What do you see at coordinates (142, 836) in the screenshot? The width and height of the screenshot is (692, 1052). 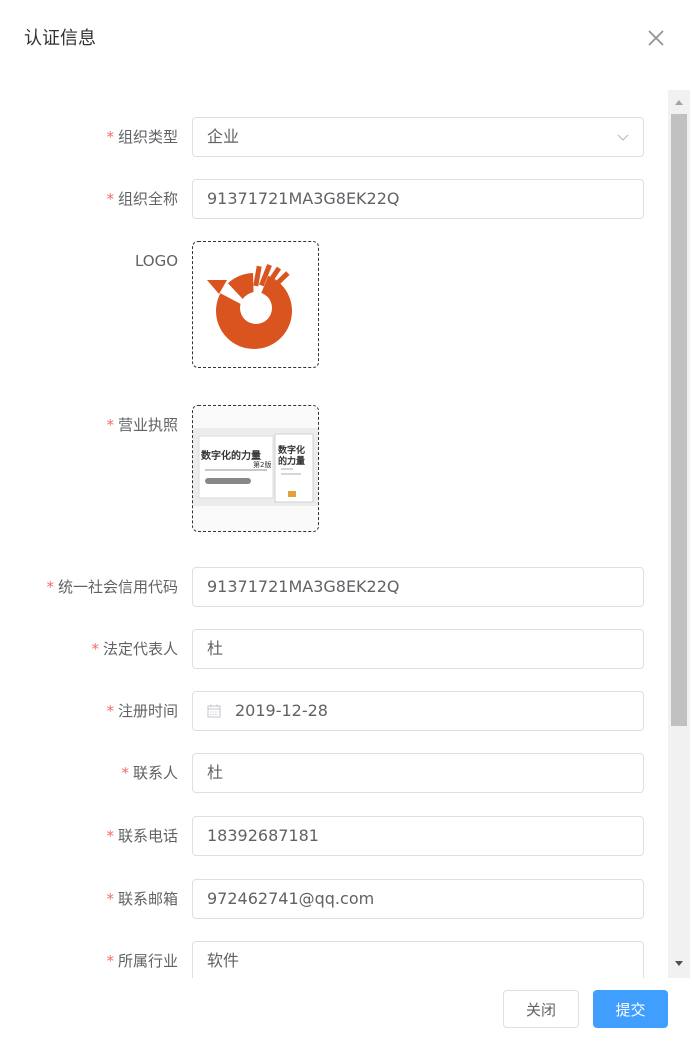 I see `phone-label: * 联系电话` at bounding box center [142, 836].